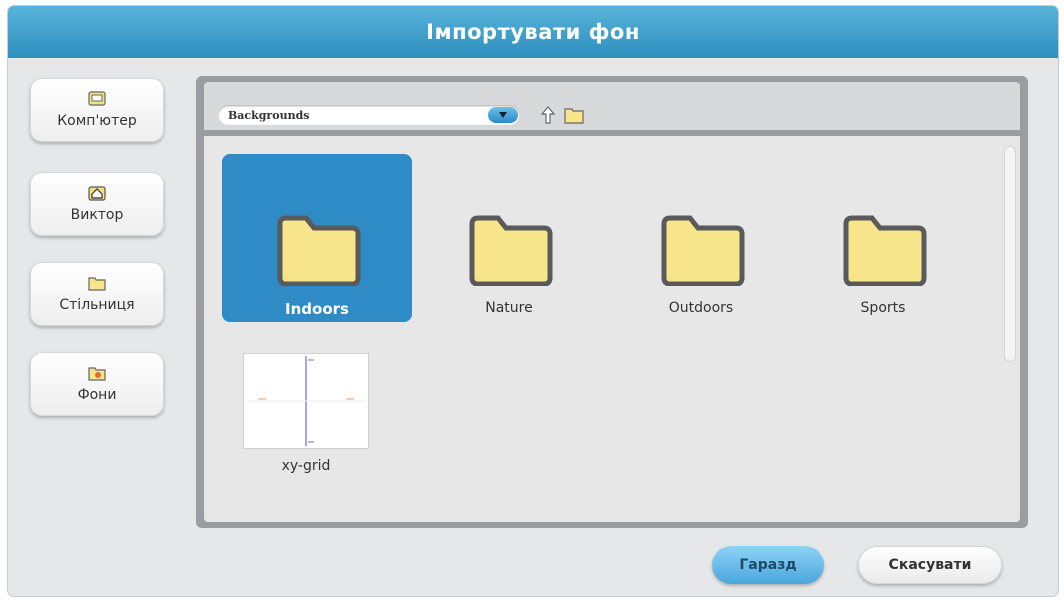 The image size is (1064, 600). I want to click on sidebar-item-computer: Комп'ютер, so click(97, 110).